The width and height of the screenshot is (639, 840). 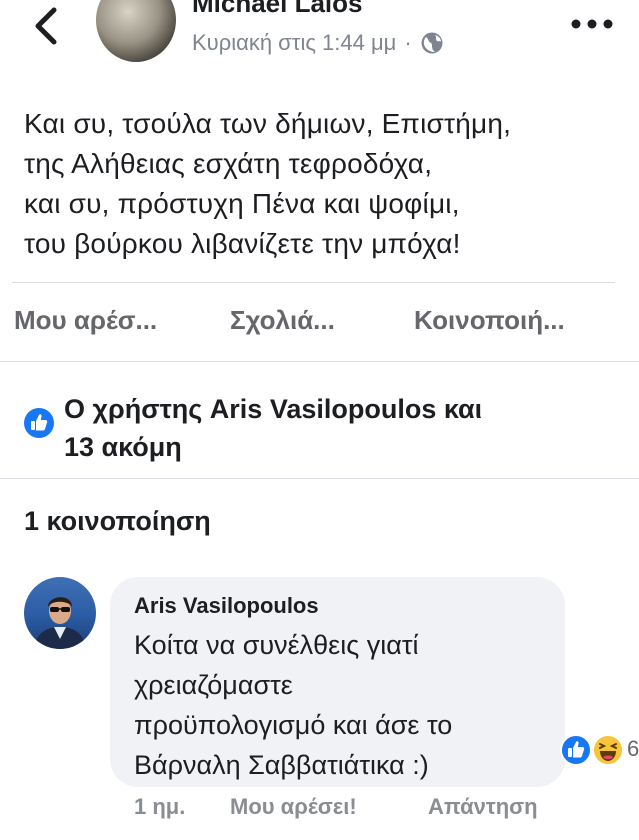 What do you see at coordinates (123, 447) in the screenshot?
I see `reactions-line: 13 ακόμη` at bounding box center [123, 447].